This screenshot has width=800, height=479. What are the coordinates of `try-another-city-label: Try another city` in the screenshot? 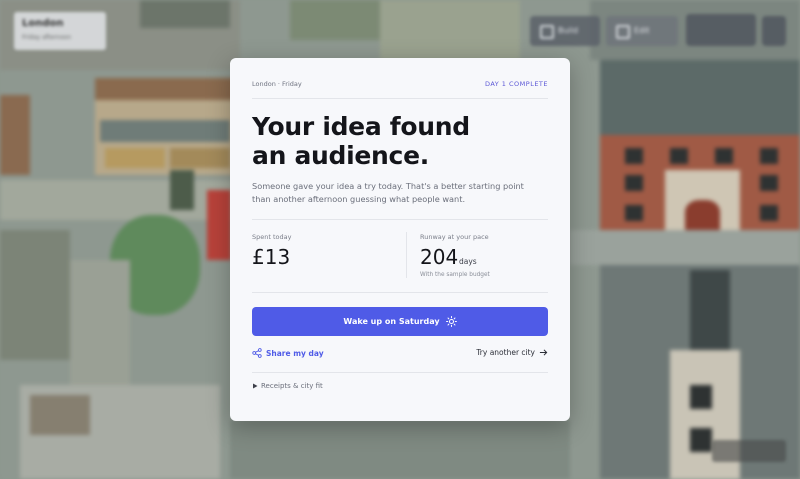 It's located at (505, 352).